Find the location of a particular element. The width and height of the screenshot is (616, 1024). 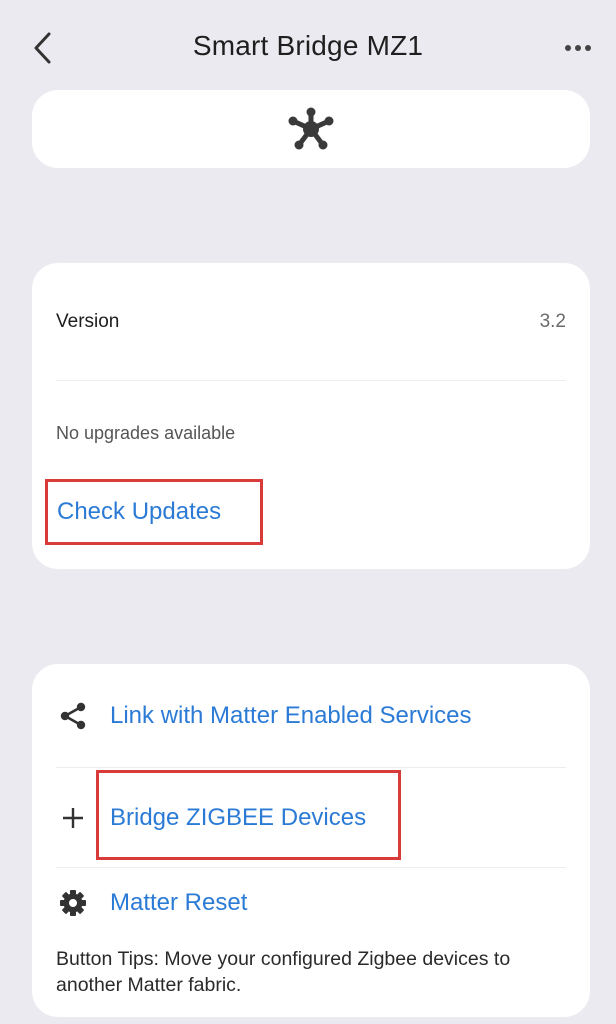

more-options-button is located at coordinates (578, 48).